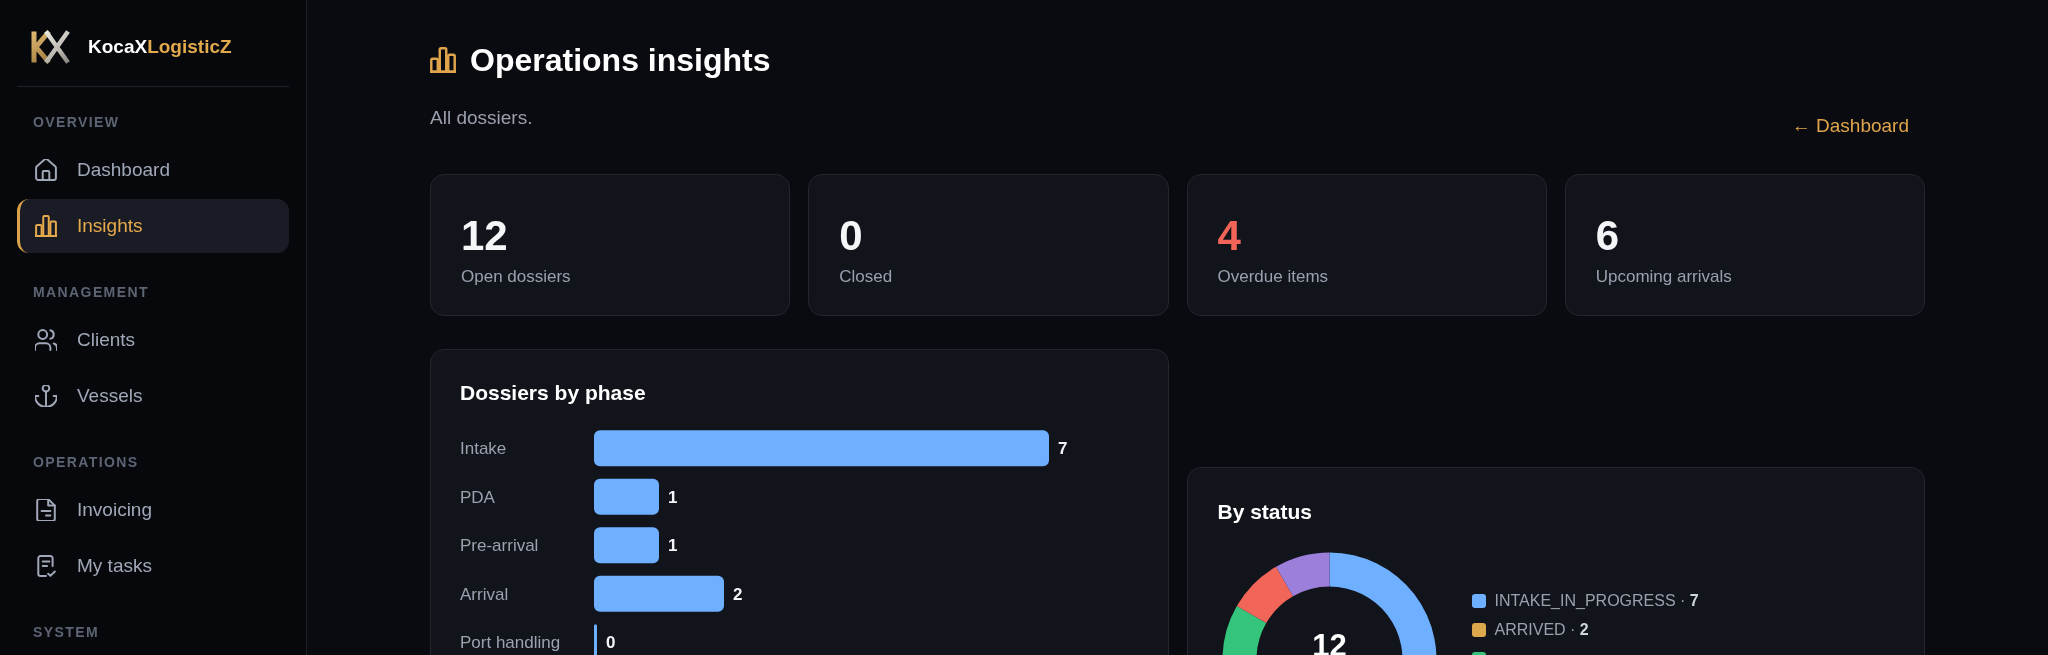  What do you see at coordinates (46, 510) in the screenshot?
I see `document-icon` at bounding box center [46, 510].